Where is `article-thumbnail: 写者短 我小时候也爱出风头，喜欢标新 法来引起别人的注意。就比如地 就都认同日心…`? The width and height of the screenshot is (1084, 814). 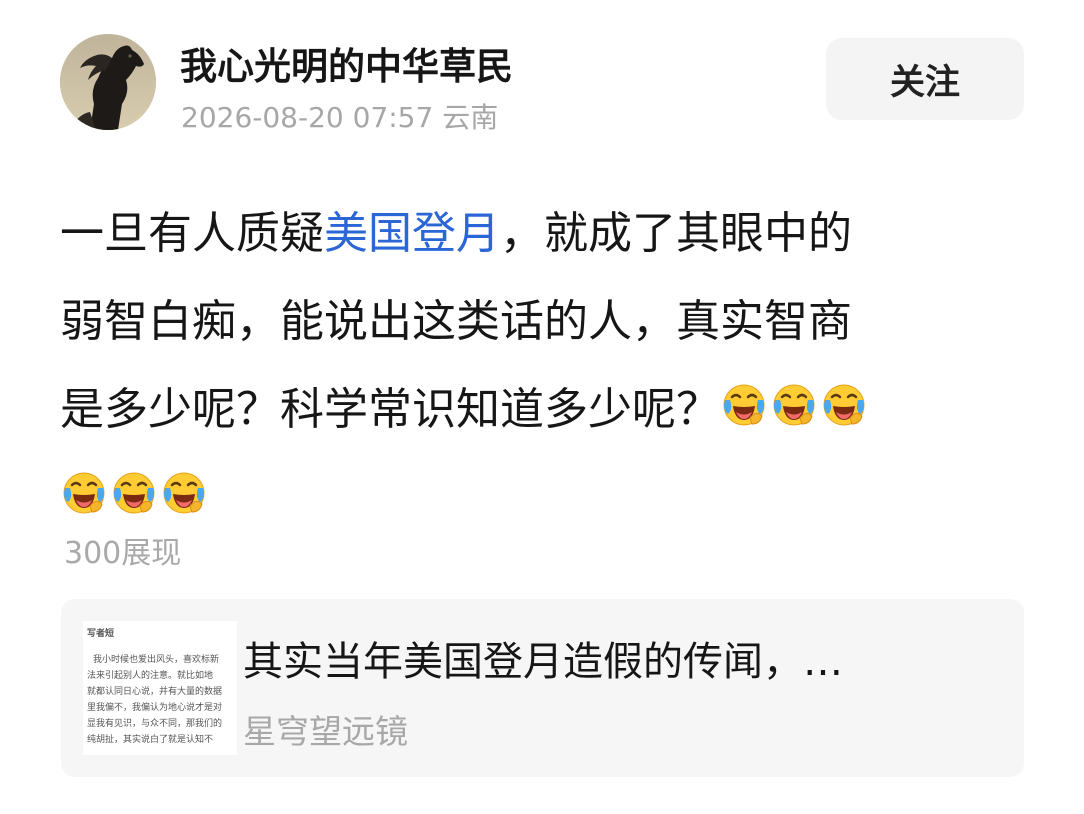
article-thumbnail: 写者短 我小时候也爱出风头，喜欢标新 法来引起别人的注意。就比如地 就都认同日心… is located at coordinates (160, 688).